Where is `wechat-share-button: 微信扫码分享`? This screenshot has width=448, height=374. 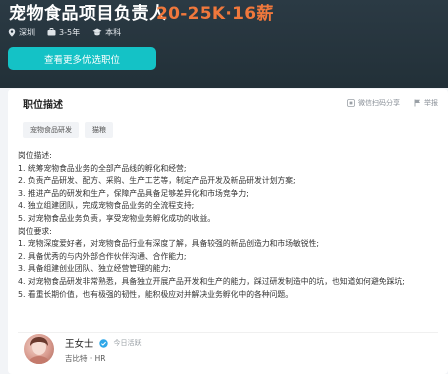 wechat-share-button: 微信扫码分享 is located at coordinates (373, 103).